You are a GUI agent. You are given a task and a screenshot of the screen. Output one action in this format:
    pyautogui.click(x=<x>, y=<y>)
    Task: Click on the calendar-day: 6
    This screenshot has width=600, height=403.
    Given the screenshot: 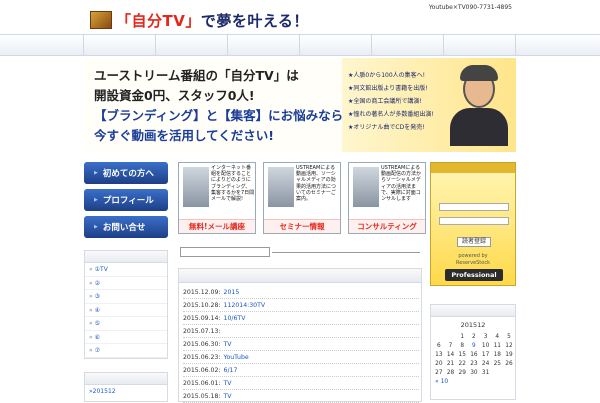 What is the action you would take?
    pyautogui.click(x=438, y=346)
    